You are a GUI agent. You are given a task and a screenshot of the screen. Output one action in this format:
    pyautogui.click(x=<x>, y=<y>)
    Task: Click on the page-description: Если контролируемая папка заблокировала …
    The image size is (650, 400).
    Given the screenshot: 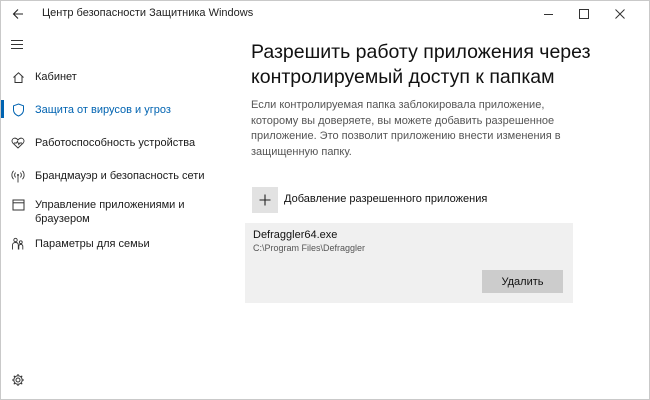 What is the action you would take?
    pyautogui.click(x=406, y=128)
    